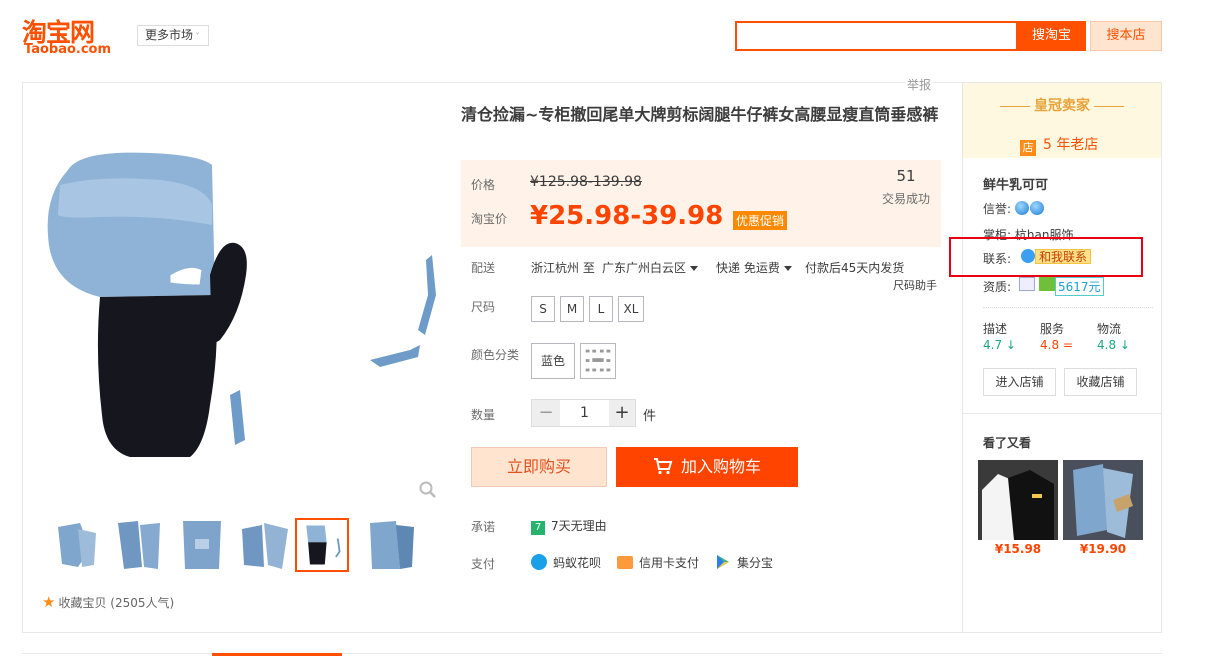 This screenshot has height=659, width=1209. I want to click on score-service-number: 4.8, so click(1050, 345).